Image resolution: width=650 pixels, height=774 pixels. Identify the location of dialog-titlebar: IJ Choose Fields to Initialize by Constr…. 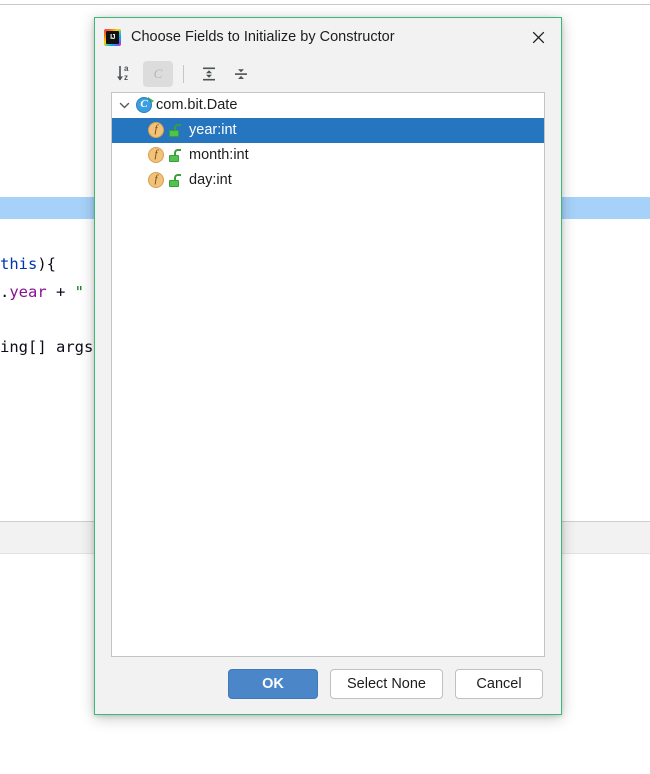
(328, 37).